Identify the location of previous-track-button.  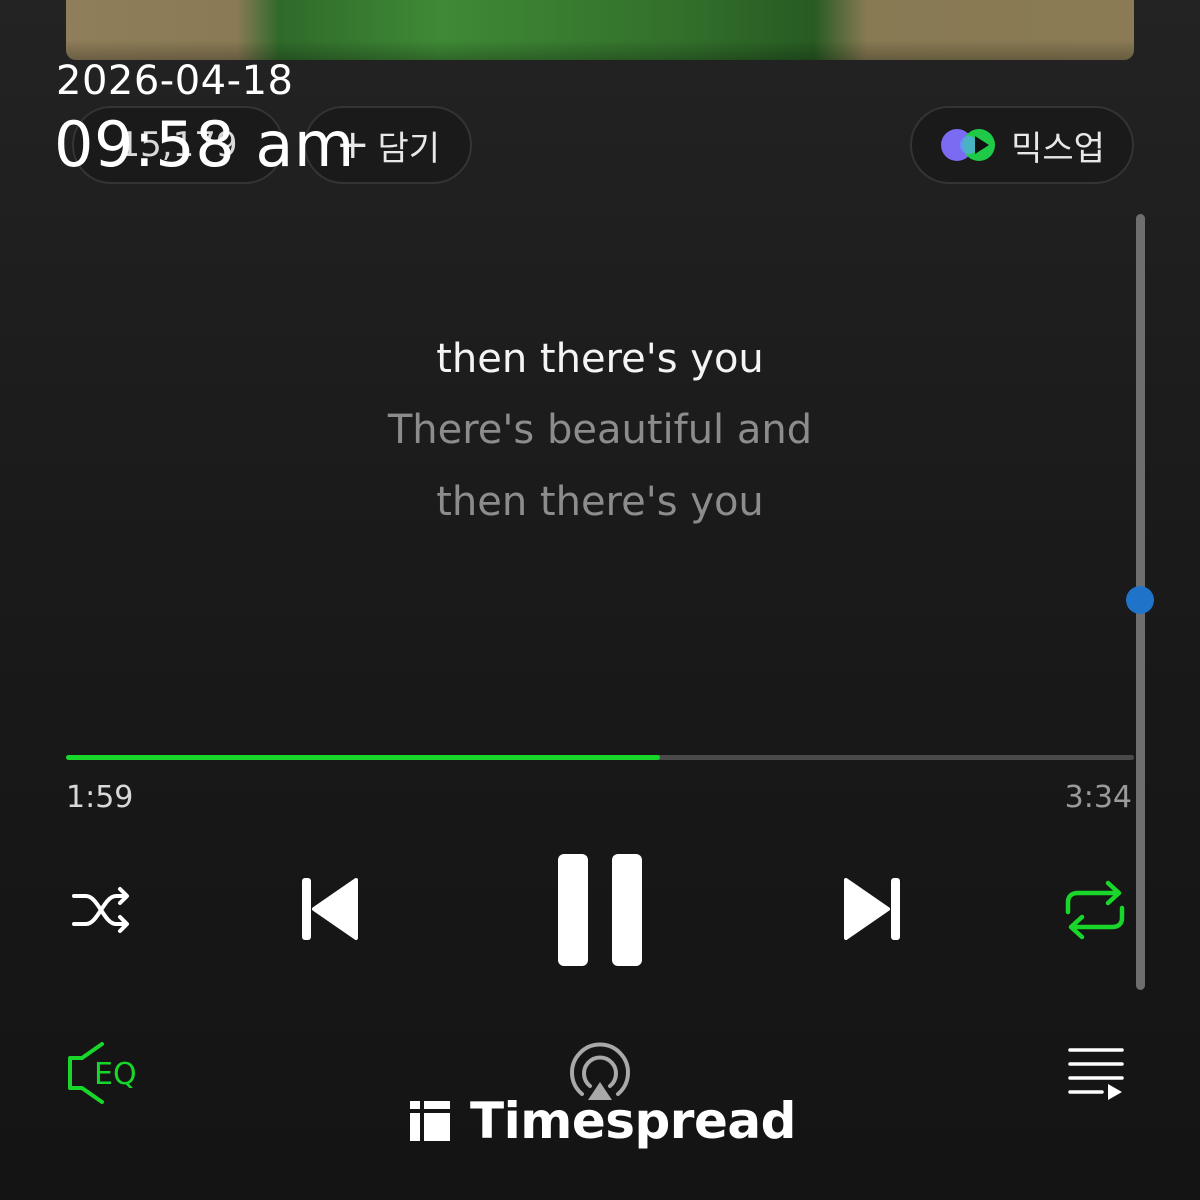
(329, 909).